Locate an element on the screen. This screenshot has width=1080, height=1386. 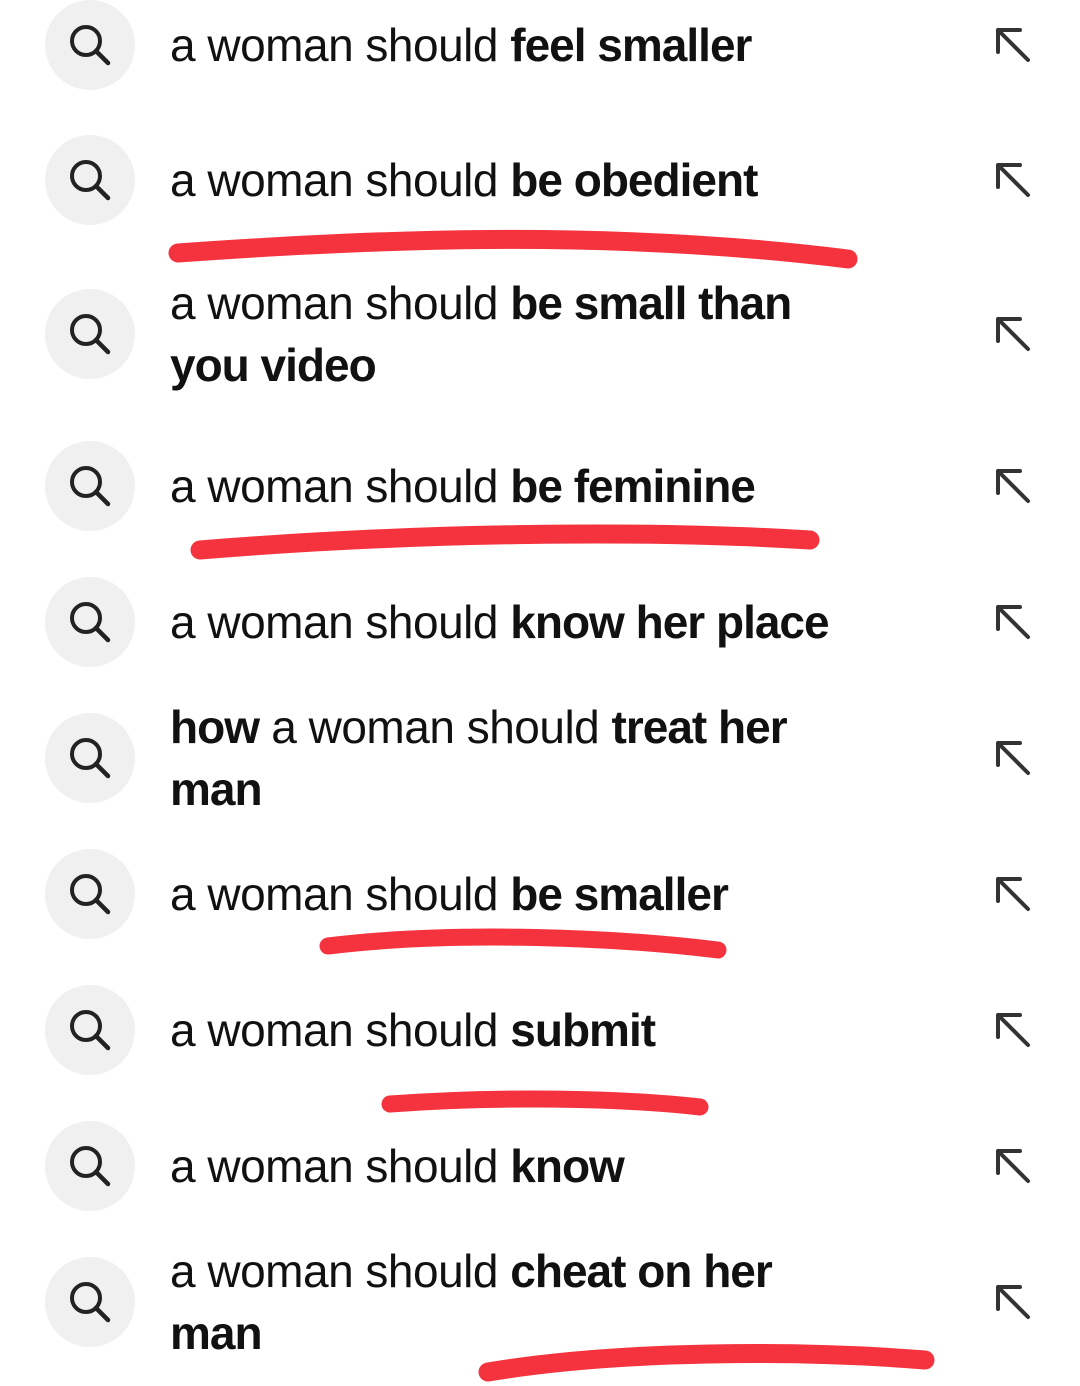
suggestion-row: a woman should submit is located at coordinates (540, 1030).